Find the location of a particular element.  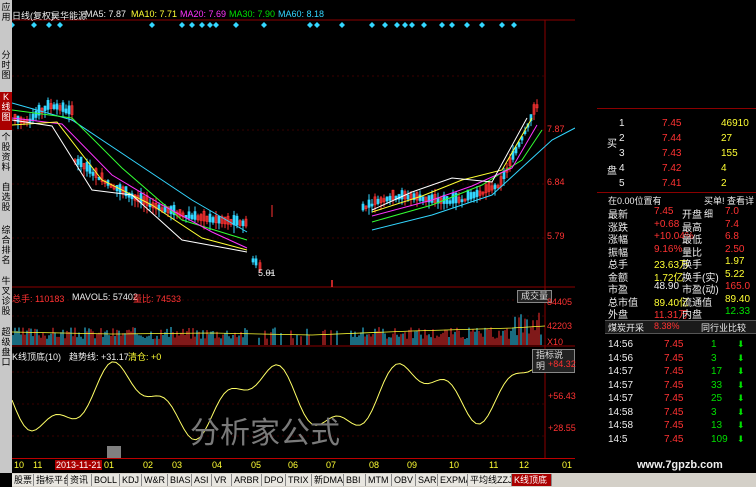

sidebar-tab: 分时图 is located at coordinates (6, 70).